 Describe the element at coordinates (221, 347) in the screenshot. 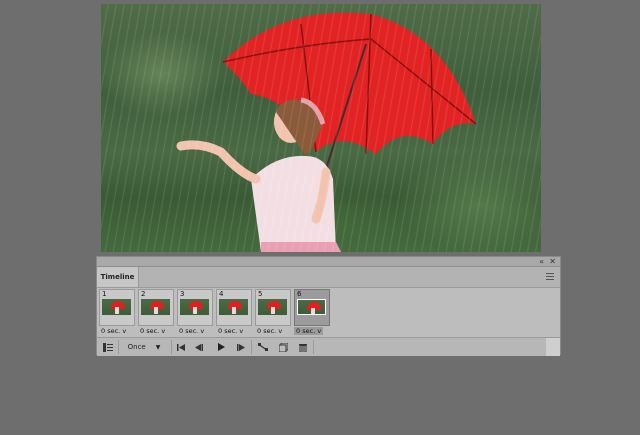

I see `play-icon` at that location.